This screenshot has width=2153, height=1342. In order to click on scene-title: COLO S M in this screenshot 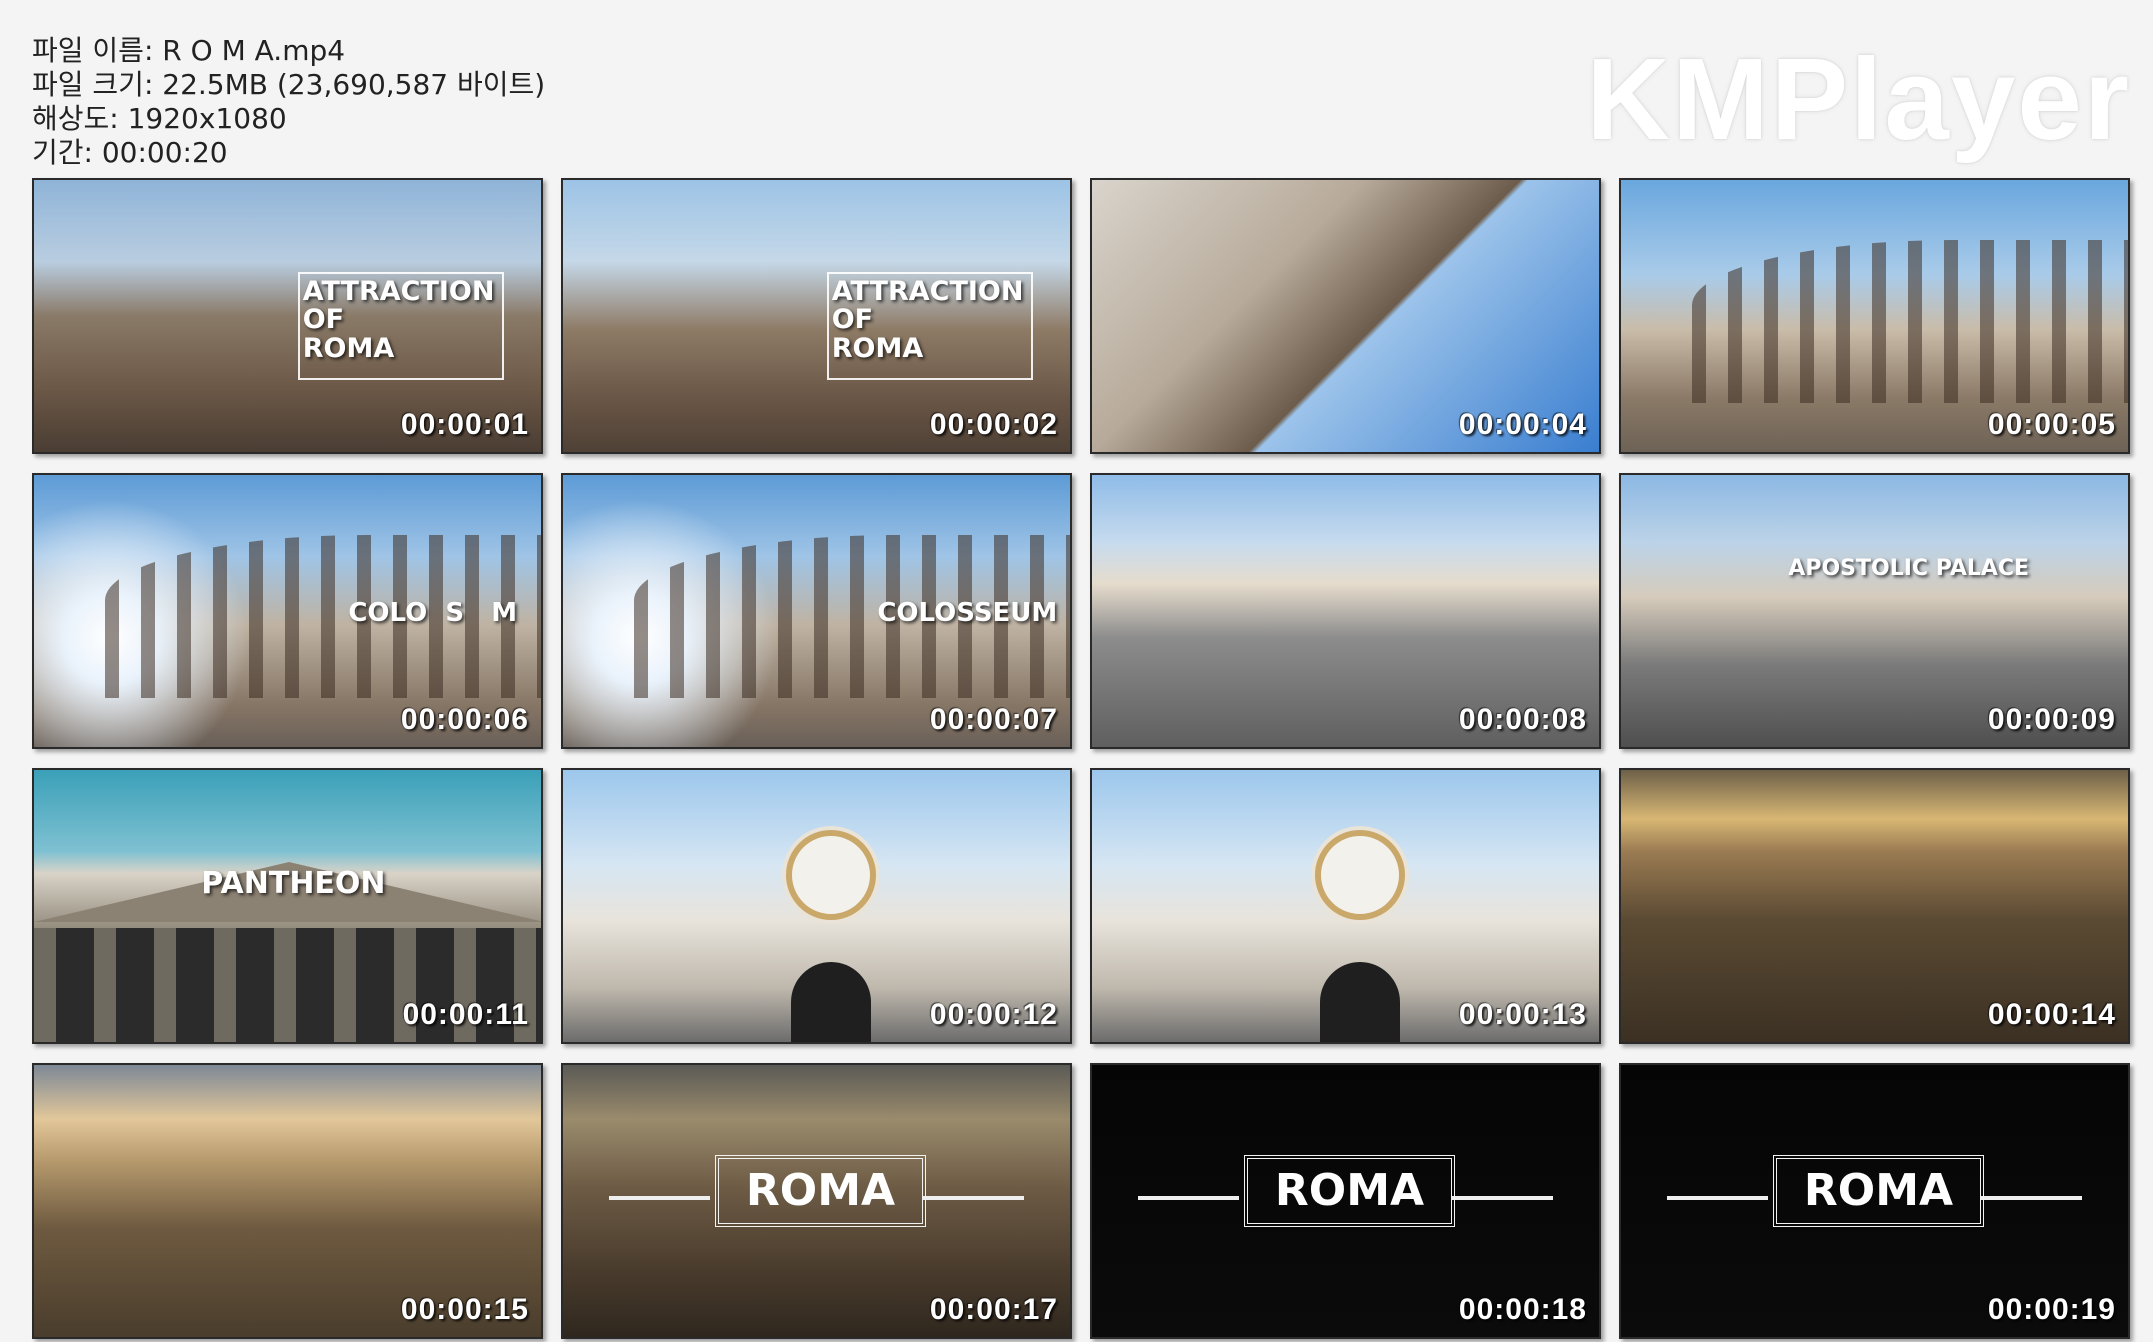, I will do `click(433, 613)`.